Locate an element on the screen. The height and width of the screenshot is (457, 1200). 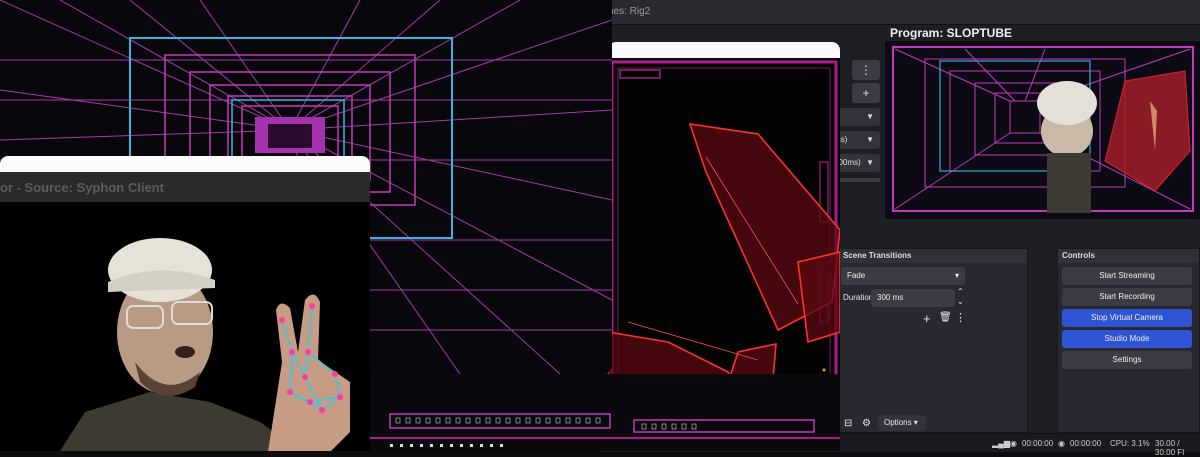
stream-time: 00:00:00 is located at coordinates (1038, 443).